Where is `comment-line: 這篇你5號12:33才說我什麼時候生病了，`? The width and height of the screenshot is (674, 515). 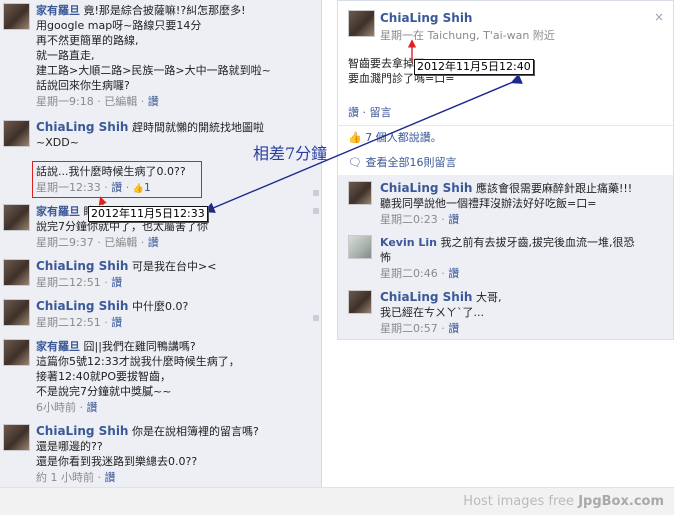 comment-line: 這篇你5號12:33才說我什麼時候生病了， is located at coordinates (138, 361).